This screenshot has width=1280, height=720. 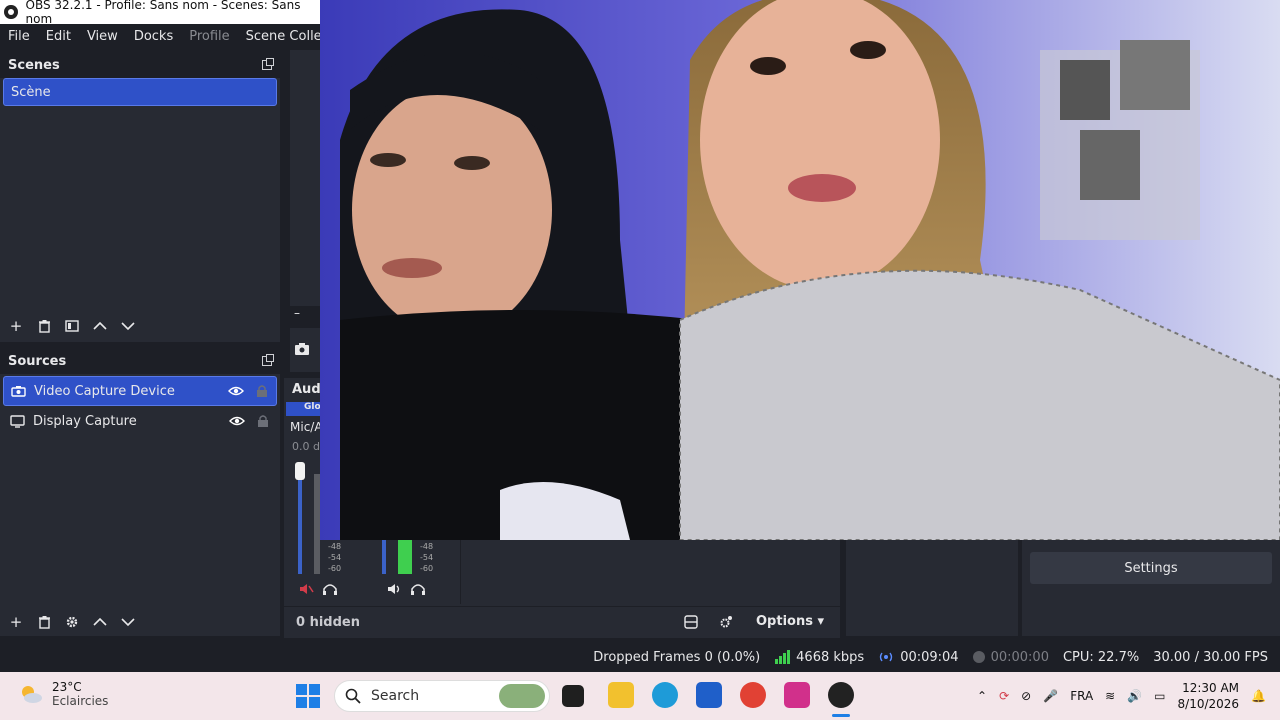 What do you see at coordinates (302, 349) in the screenshot?
I see `camera-icon` at bounding box center [302, 349].